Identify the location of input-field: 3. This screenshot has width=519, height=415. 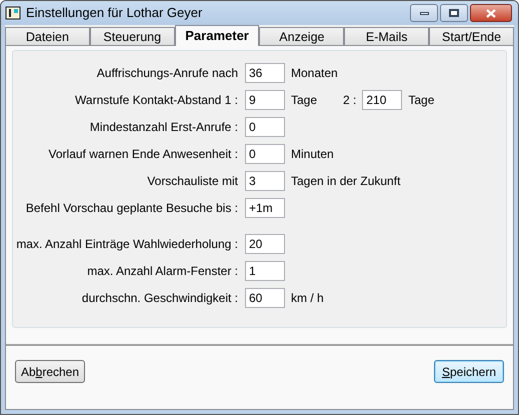
(265, 181).